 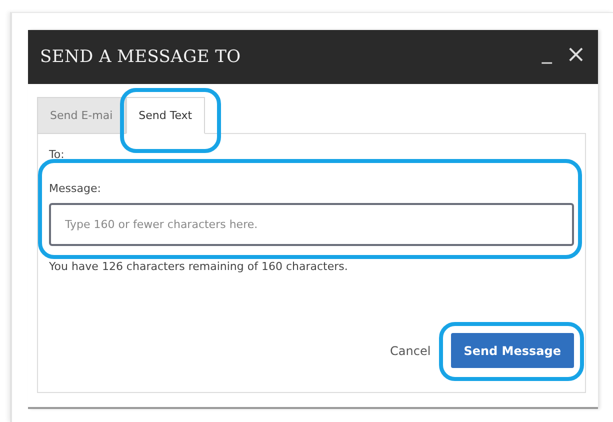 What do you see at coordinates (547, 52) in the screenshot?
I see `minimize-button: _` at bounding box center [547, 52].